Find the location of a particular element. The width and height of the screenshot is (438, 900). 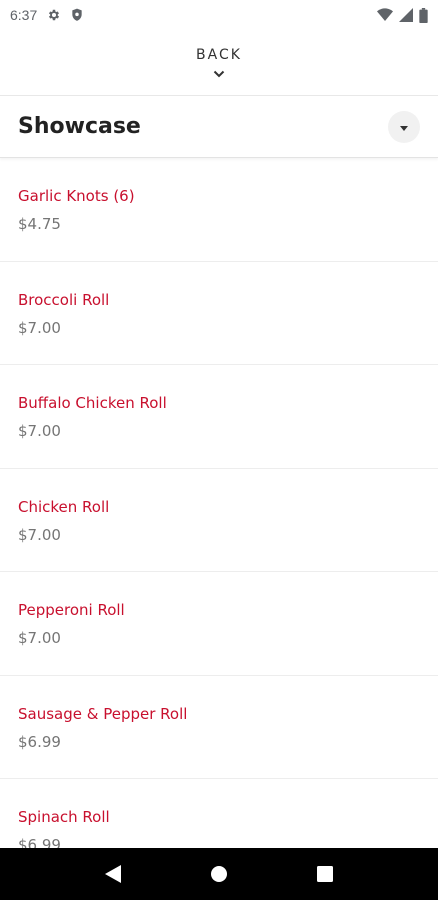

system-nav-bar is located at coordinates (219, 874).